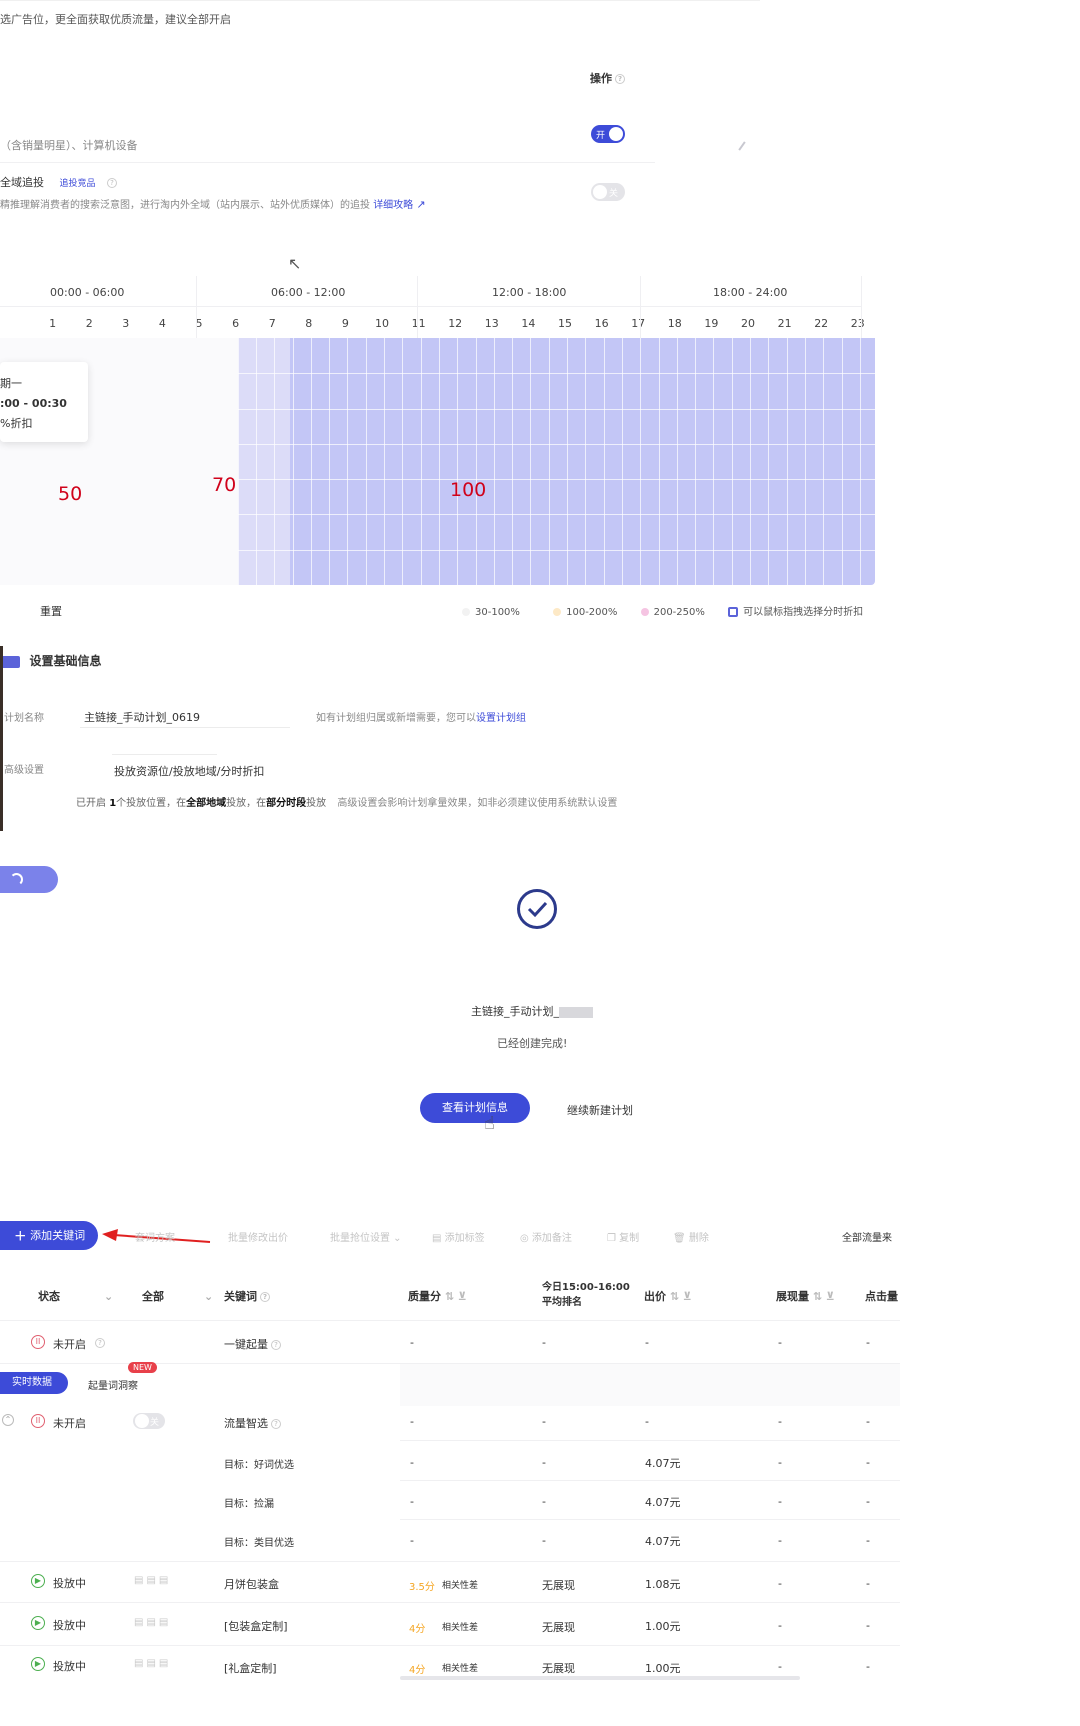  I want to click on legend-label: 30-100%, so click(497, 612).